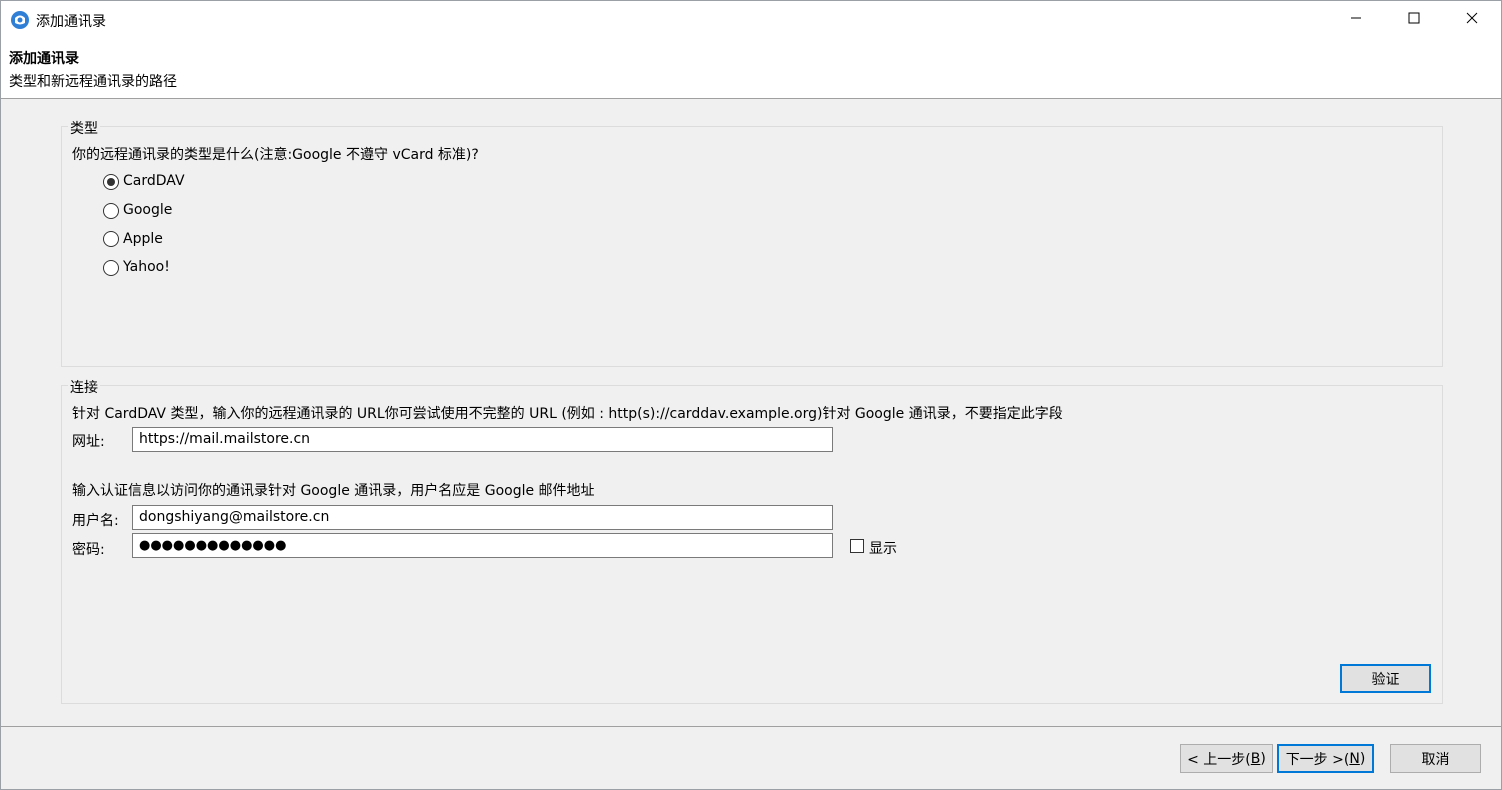 This screenshot has width=1502, height=790. What do you see at coordinates (1219, 759) in the screenshot?
I see `back-button-label: < 上一步(` at bounding box center [1219, 759].